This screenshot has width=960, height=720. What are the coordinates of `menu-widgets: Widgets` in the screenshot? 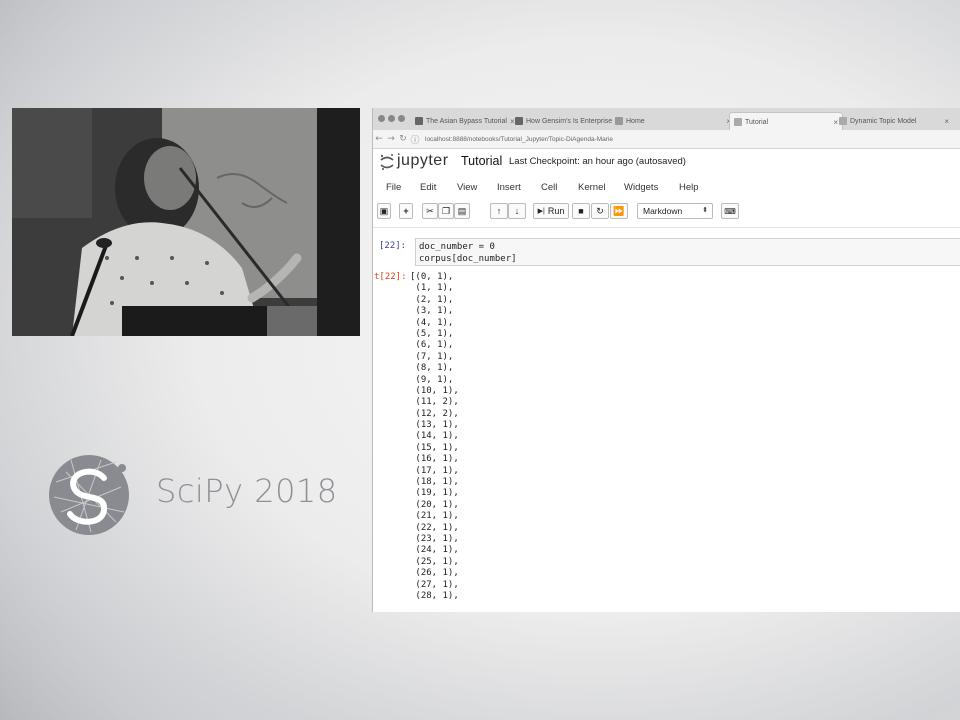 It's located at (641, 187).